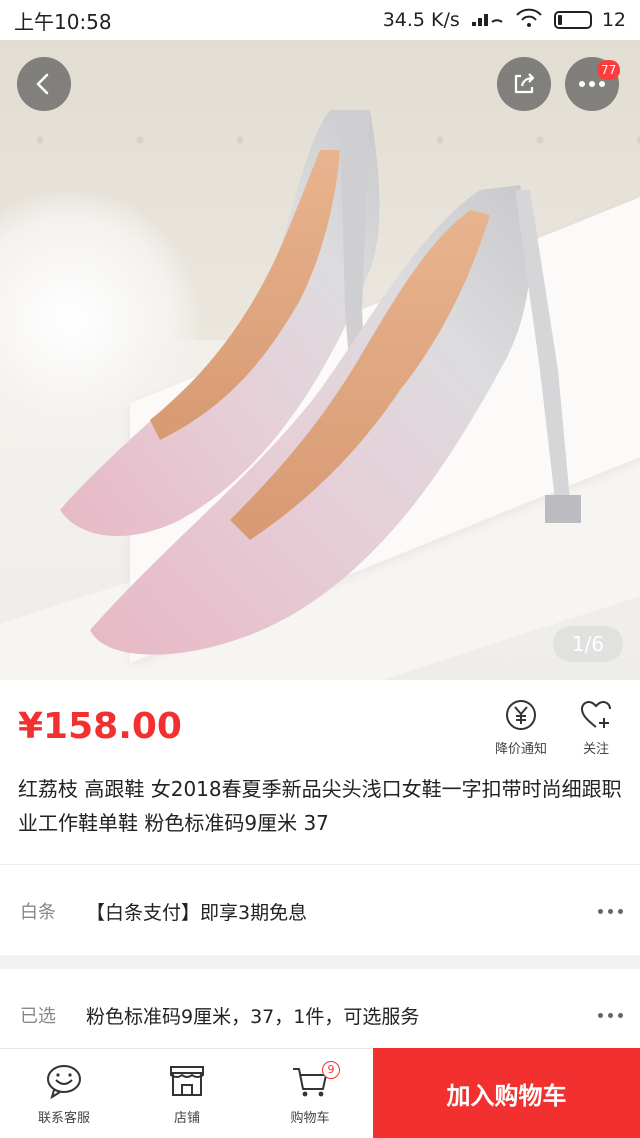 The image size is (640, 1138). Describe the element at coordinates (331, 1070) in the screenshot. I see `cart-count-badge: 9` at that location.